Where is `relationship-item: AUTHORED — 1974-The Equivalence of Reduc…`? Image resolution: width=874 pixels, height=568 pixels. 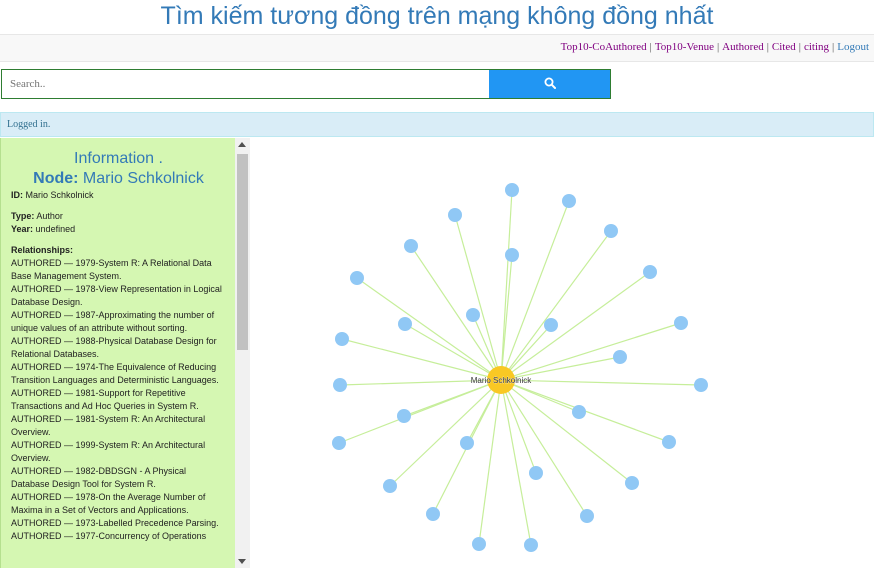
relationship-item: AUTHORED — 1974-The Equivalence of Reduc… is located at coordinates (115, 373).